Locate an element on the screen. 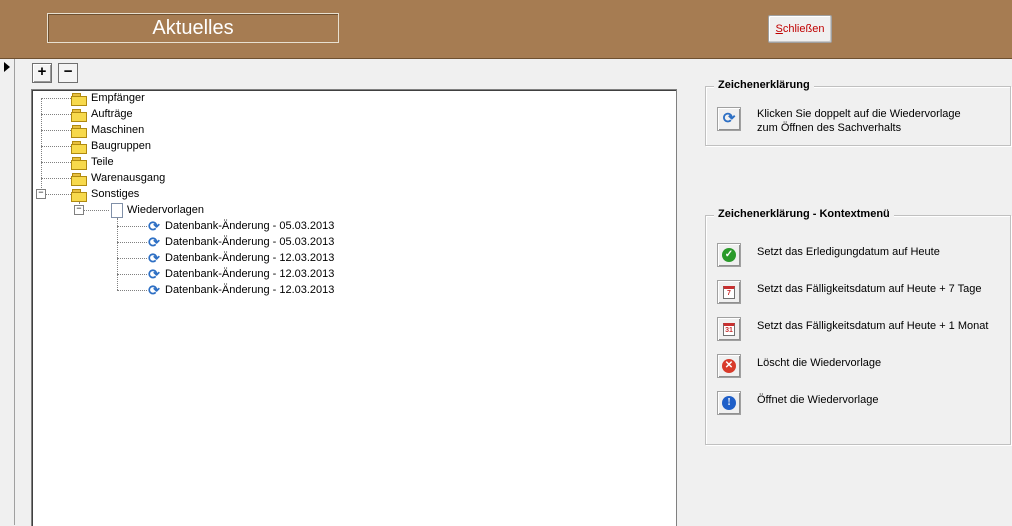 The width and height of the screenshot is (1012, 526). set-due-1-month-button: 31 is located at coordinates (729, 329).